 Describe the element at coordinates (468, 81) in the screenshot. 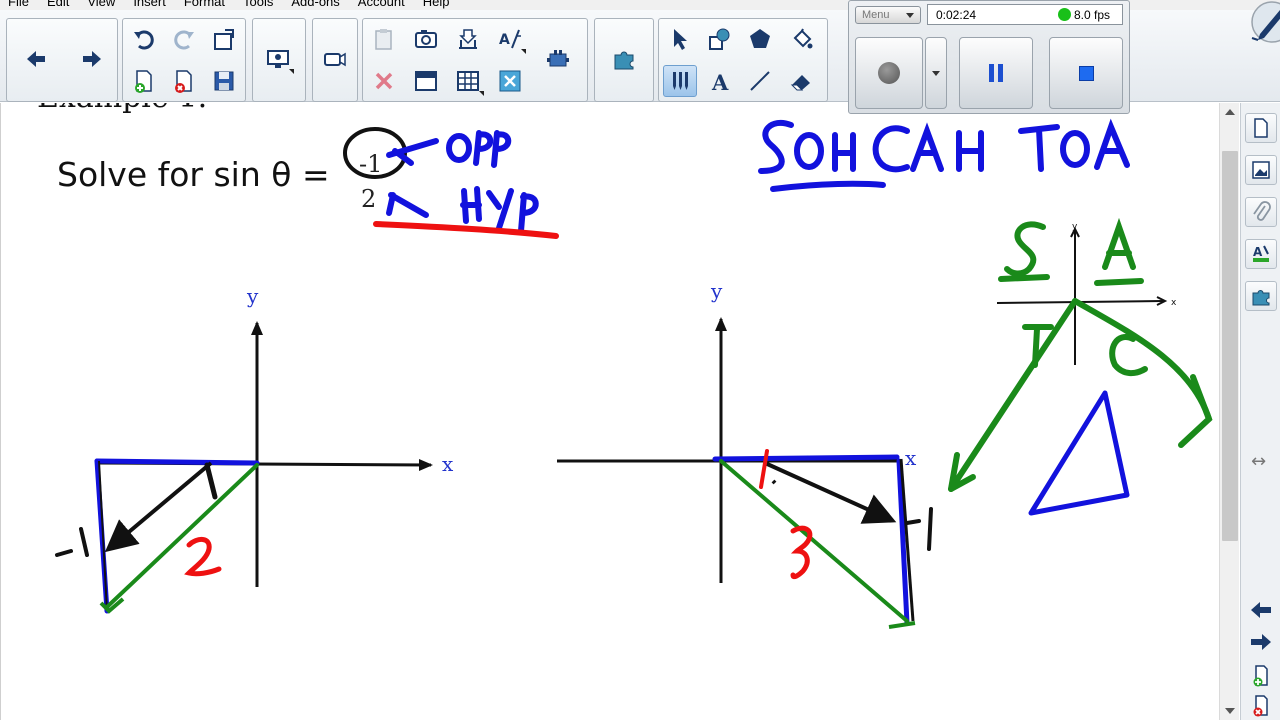

I see `insert-table-button` at that location.